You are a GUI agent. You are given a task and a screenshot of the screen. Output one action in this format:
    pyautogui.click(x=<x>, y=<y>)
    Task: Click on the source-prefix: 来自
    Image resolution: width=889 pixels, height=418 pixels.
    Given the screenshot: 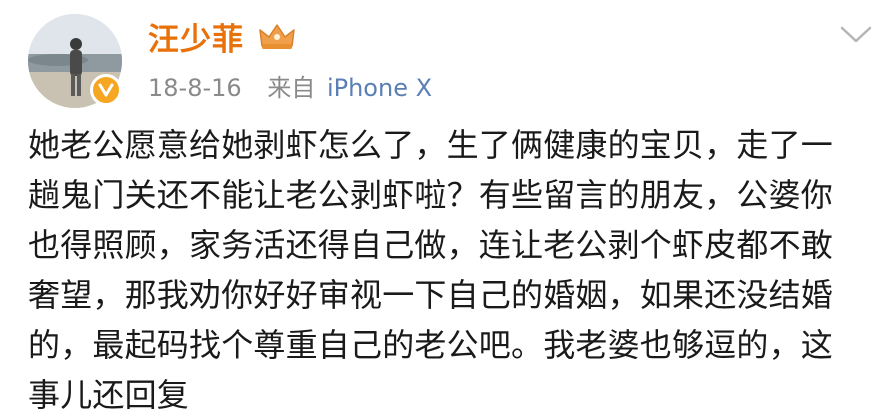 What is the action you would take?
    pyautogui.click(x=291, y=88)
    